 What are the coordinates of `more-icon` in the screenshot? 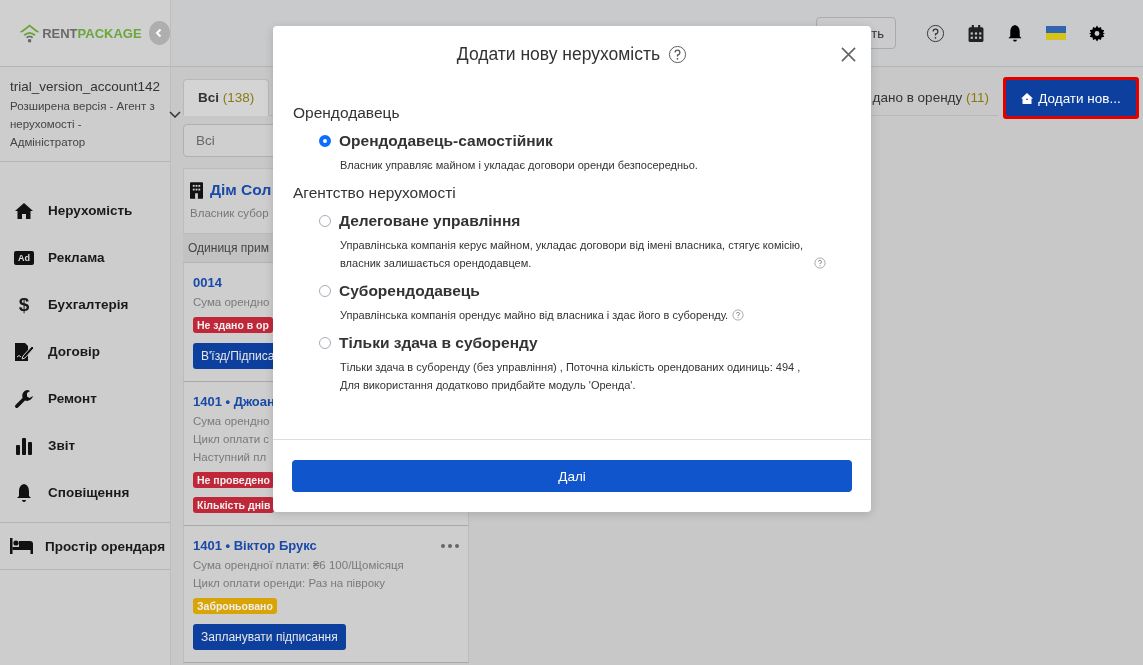 It's located at (450, 545).